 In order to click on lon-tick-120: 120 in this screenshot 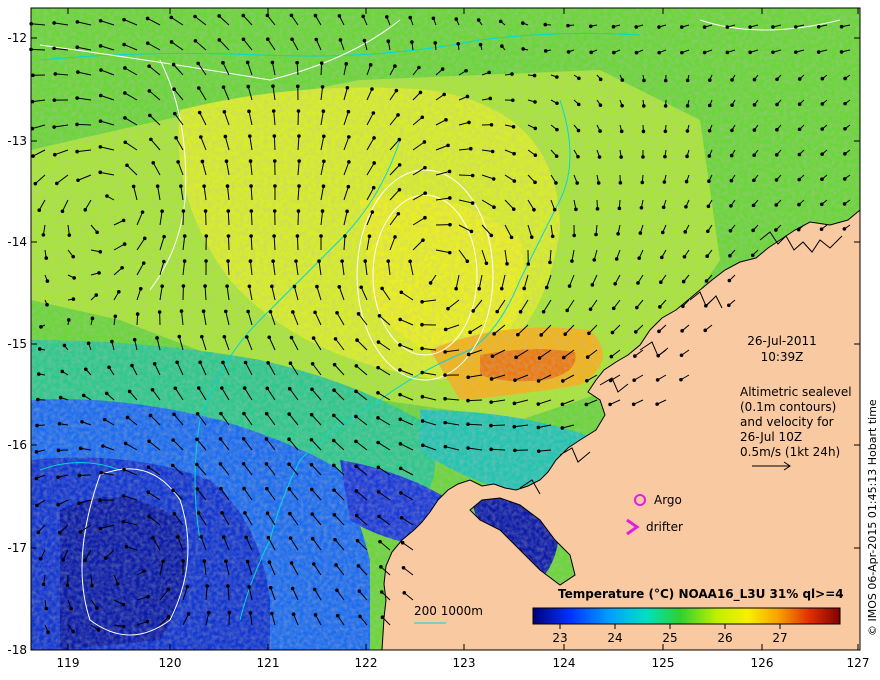, I will do `click(170, 663)`.